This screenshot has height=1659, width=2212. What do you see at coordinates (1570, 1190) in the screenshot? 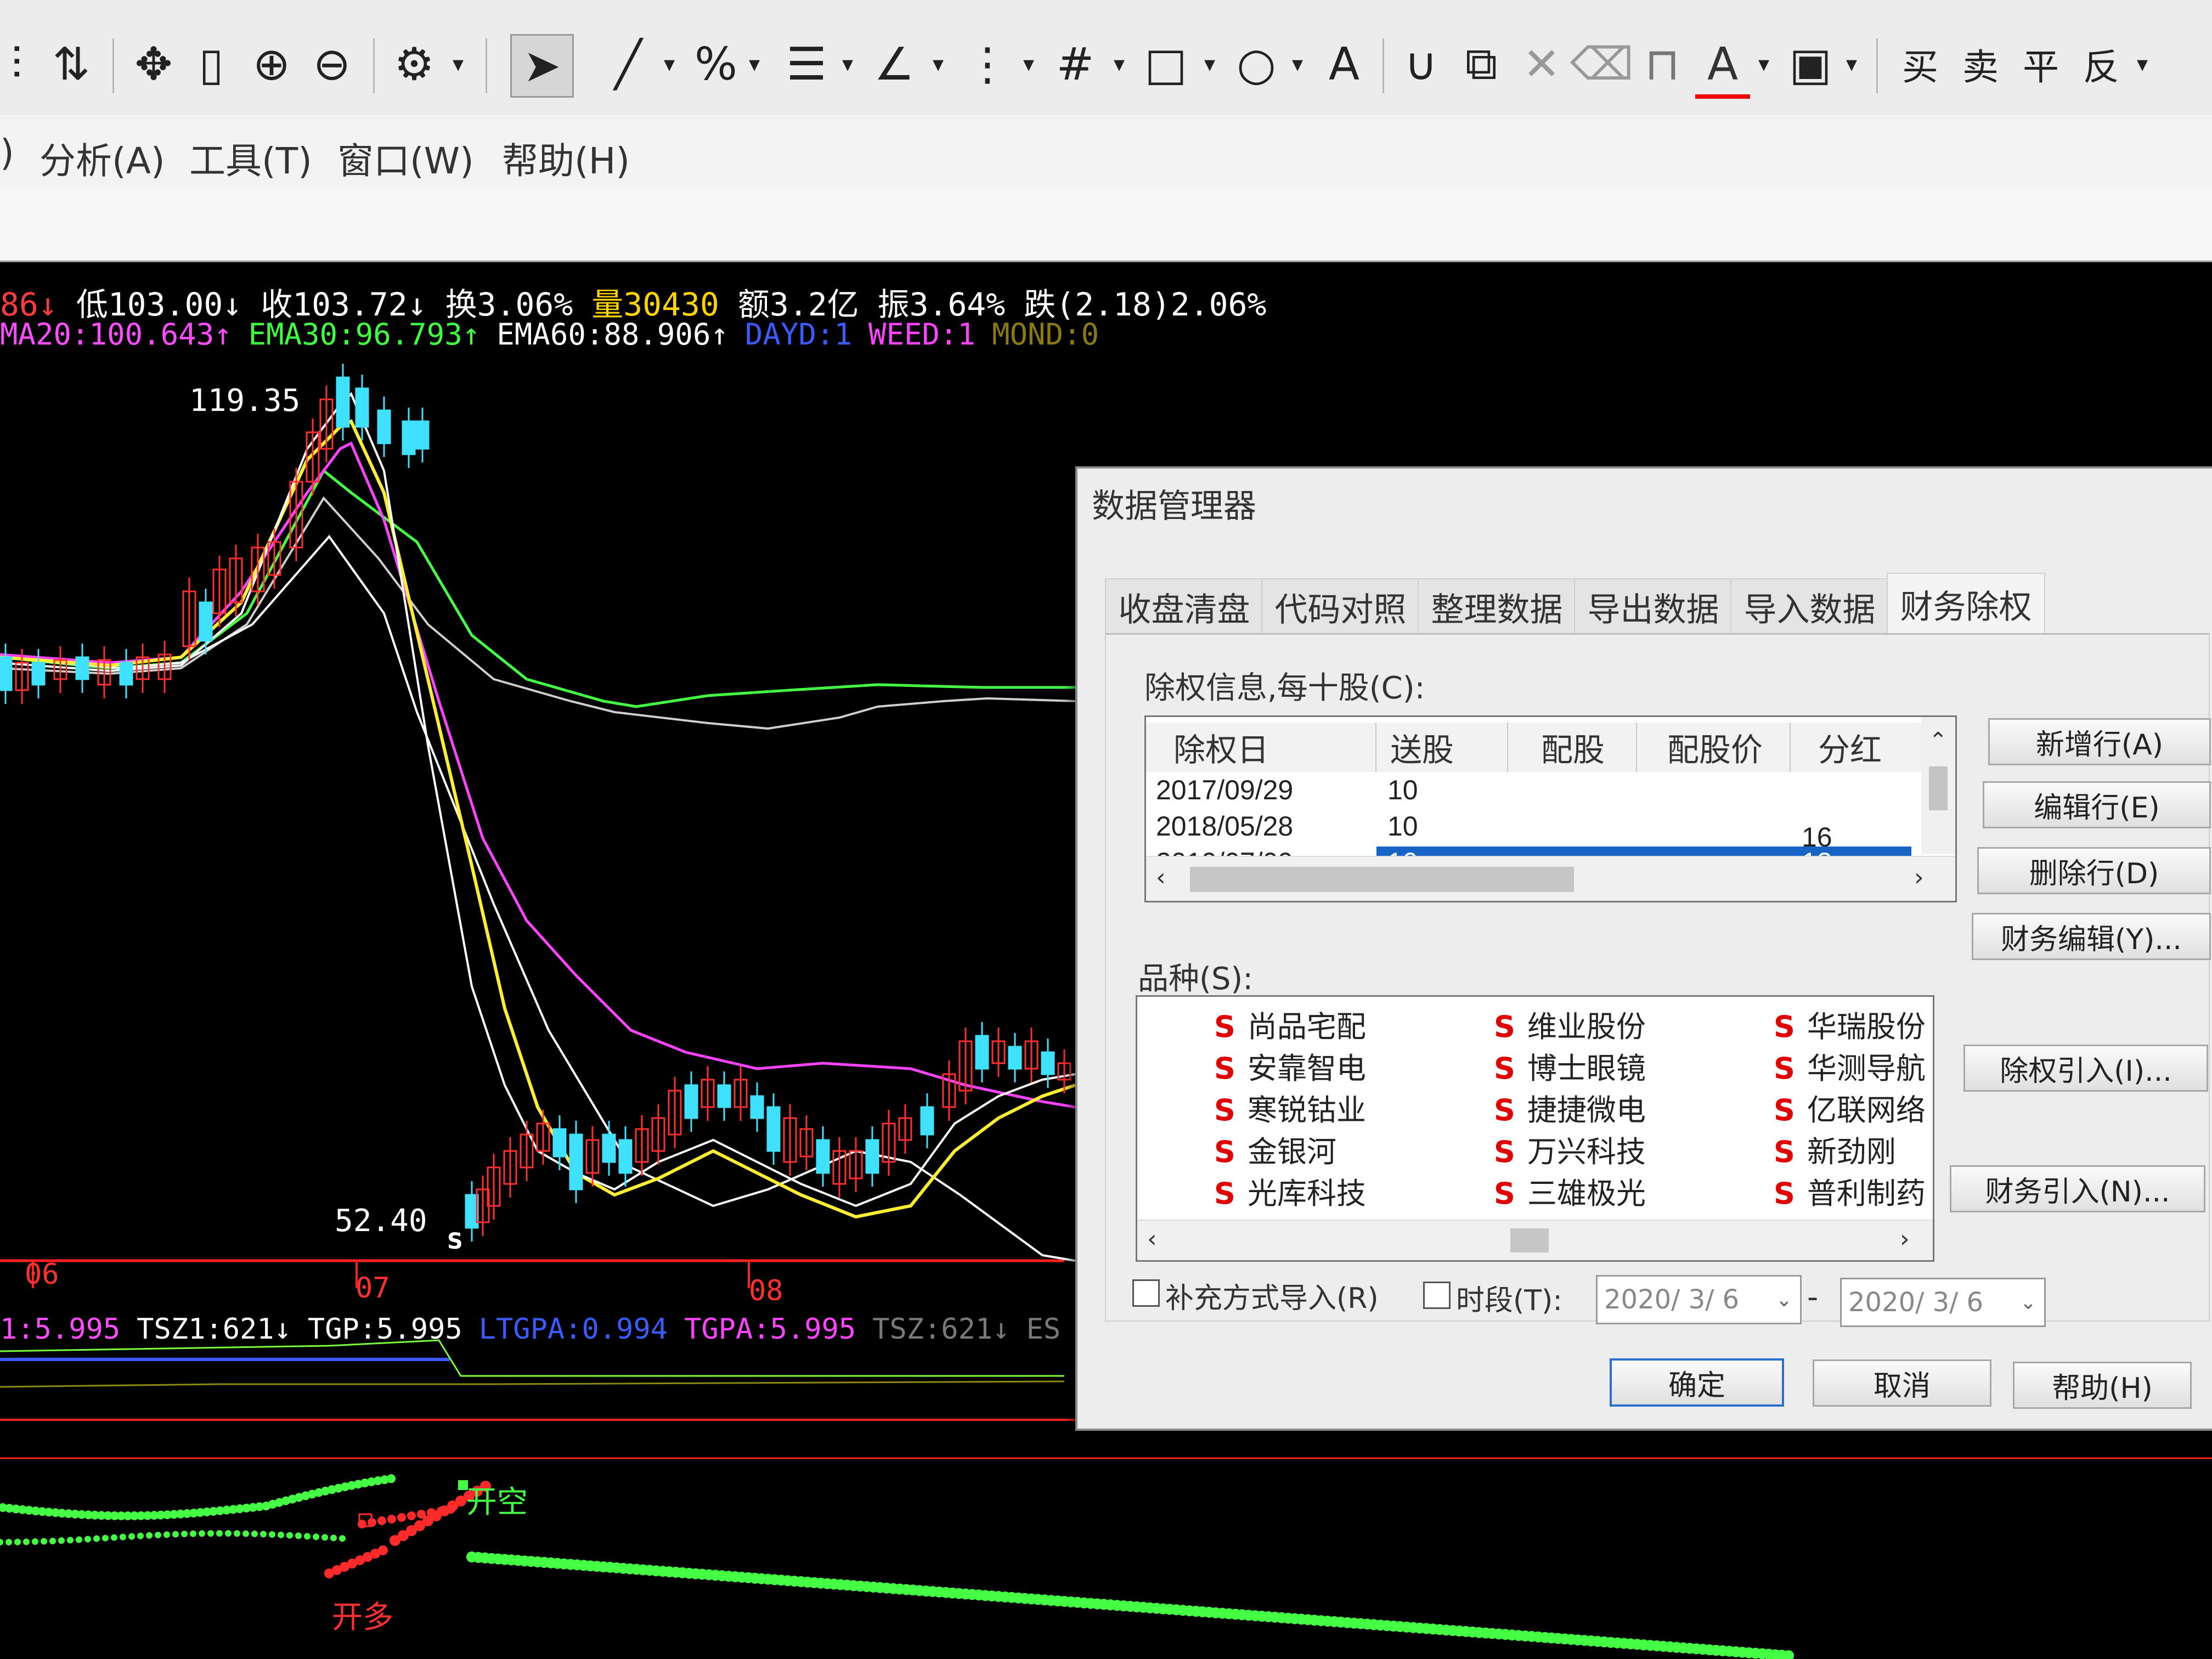
I see `stock-item: S 三雄极光` at bounding box center [1570, 1190].